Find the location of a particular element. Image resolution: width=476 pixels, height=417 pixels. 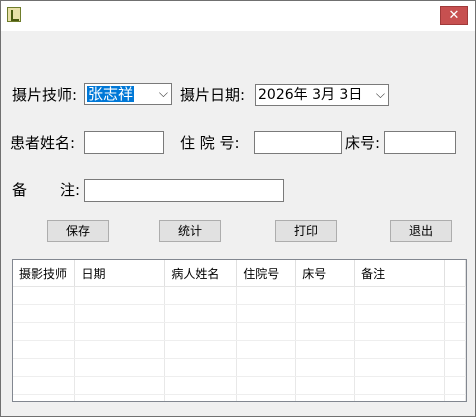

close-icon: ✕ is located at coordinates (454, 15).